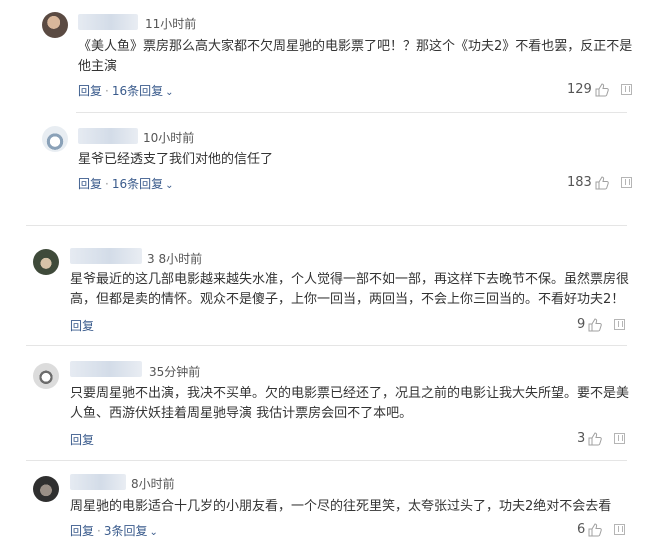  I want to click on like-count: 3, so click(581, 438).